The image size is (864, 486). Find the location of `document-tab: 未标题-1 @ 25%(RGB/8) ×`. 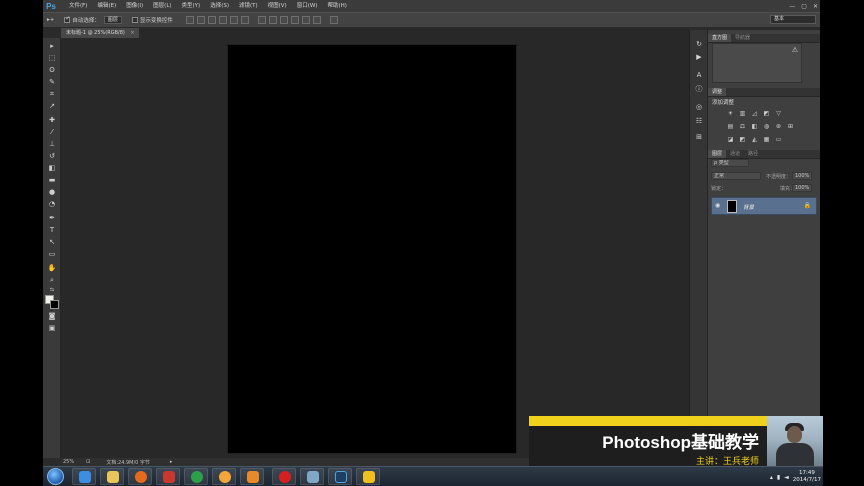

document-tab: 未标题-1 @ 25%(RGB/8) × is located at coordinates (100, 33).